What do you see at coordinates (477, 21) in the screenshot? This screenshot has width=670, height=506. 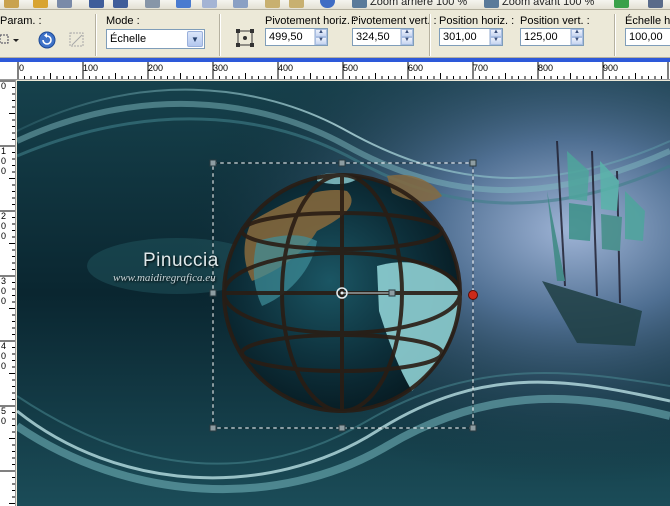 I see `position-h-label: Position horiz. :` at bounding box center [477, 21].